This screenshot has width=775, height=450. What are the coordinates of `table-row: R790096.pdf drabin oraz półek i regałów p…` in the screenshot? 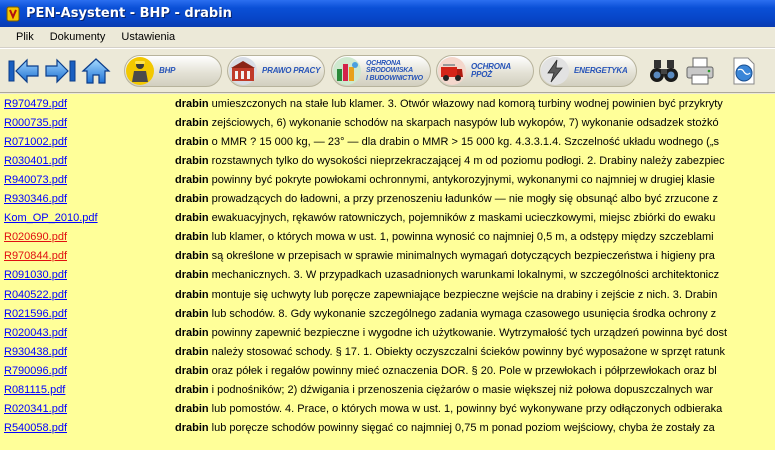 It's located at (387, 370).